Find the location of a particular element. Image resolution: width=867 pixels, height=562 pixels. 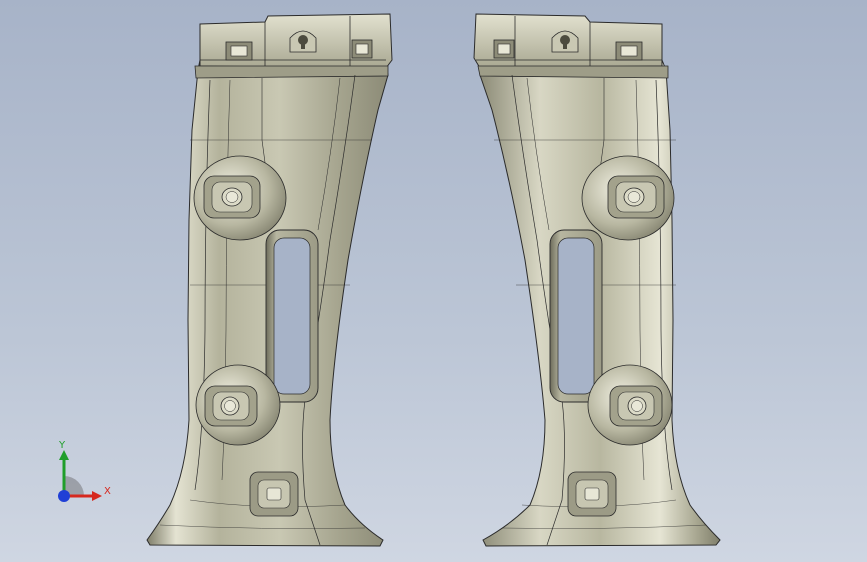

triad-y-label: Y is located at coordinates (62, 445).